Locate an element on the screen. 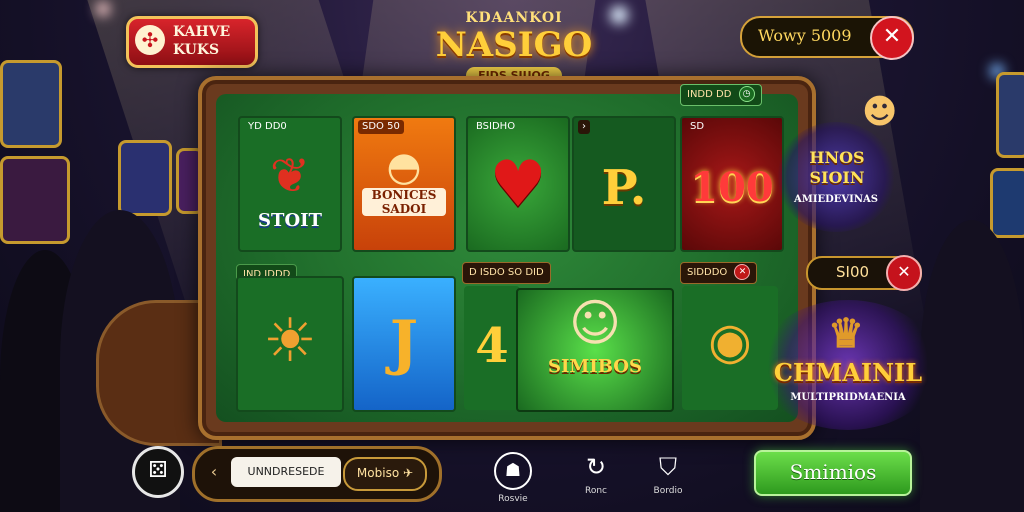  tile-header-marker: › is located at coordinates (584, 127).